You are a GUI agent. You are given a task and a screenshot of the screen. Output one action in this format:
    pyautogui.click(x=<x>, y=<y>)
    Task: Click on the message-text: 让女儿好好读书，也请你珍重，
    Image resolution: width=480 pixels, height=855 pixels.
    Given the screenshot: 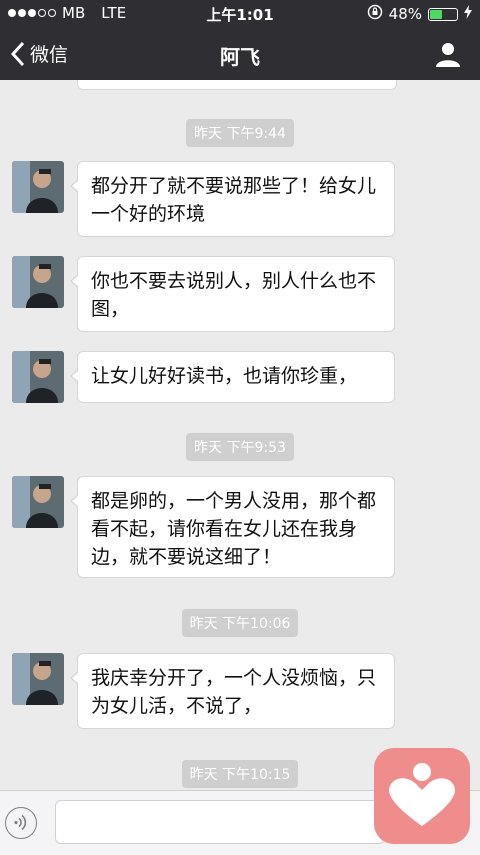 What is the action you would take?
    pyautogui.click(x=224, y=376)
    